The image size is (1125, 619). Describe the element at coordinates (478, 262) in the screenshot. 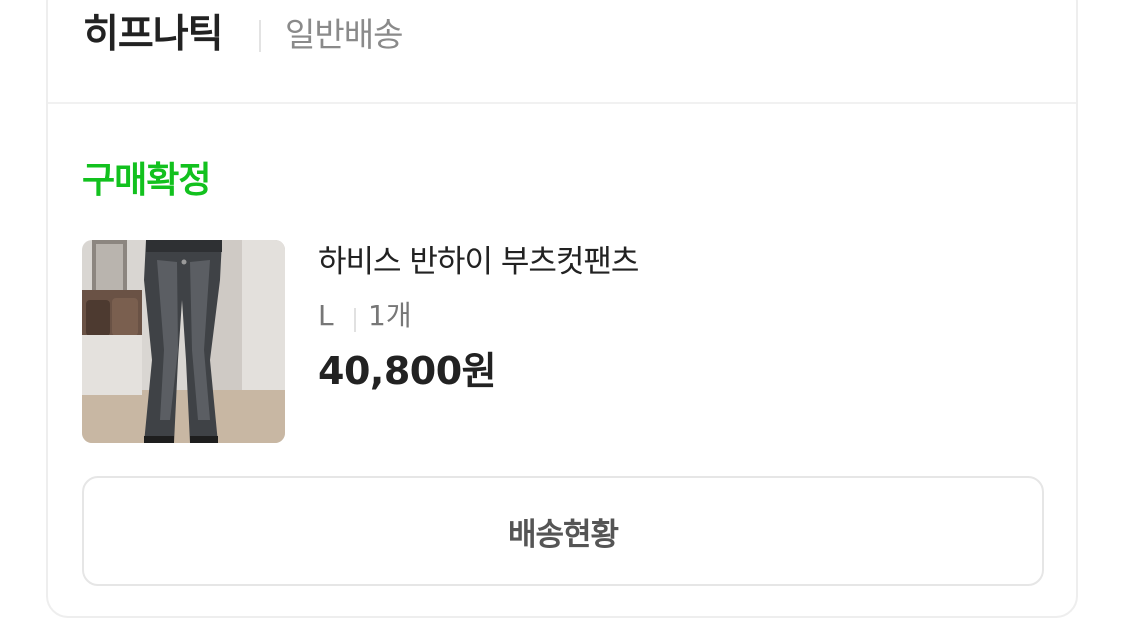

I see `product-title: 하비스 반하이 부츠컷팬츠` at that location.